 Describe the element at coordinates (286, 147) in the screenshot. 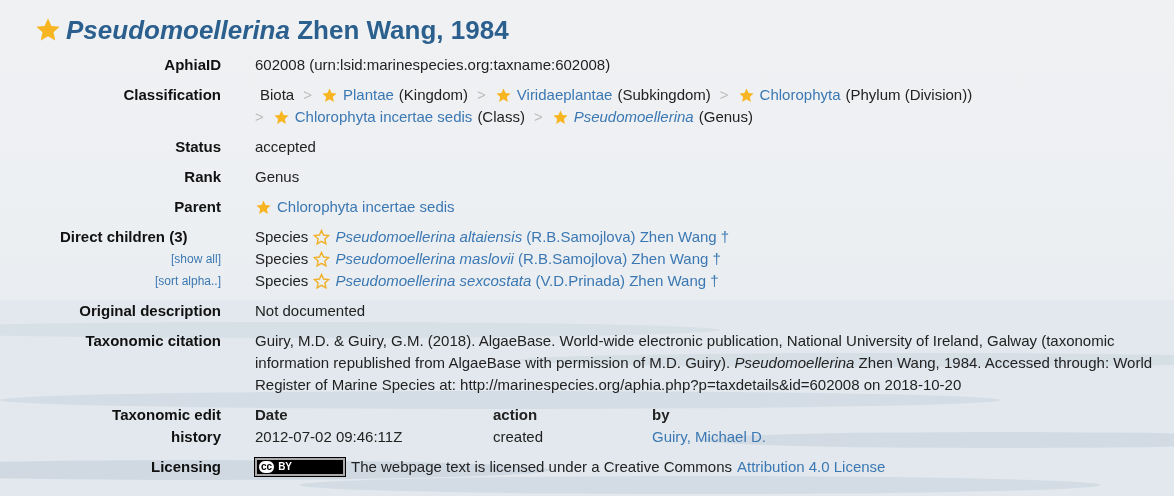

I see `field-value: accepted` at that location.